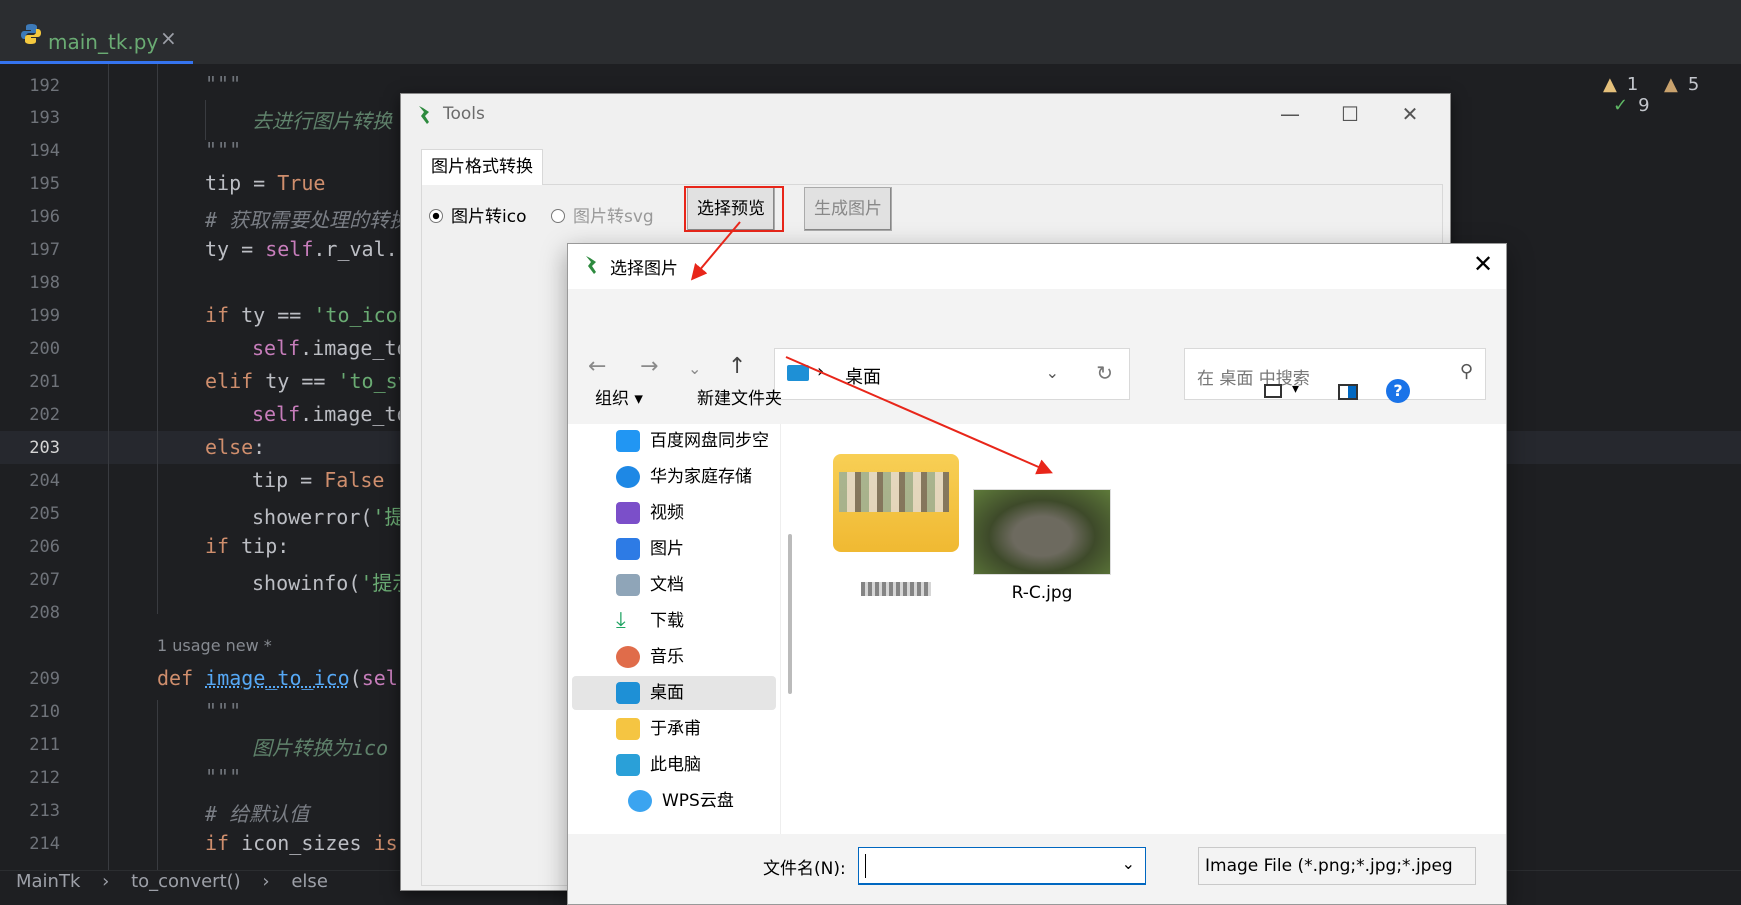 This screenshot has width=1741, height=905. I want to click on nav-item-videos: 视频, so click(674, 513).